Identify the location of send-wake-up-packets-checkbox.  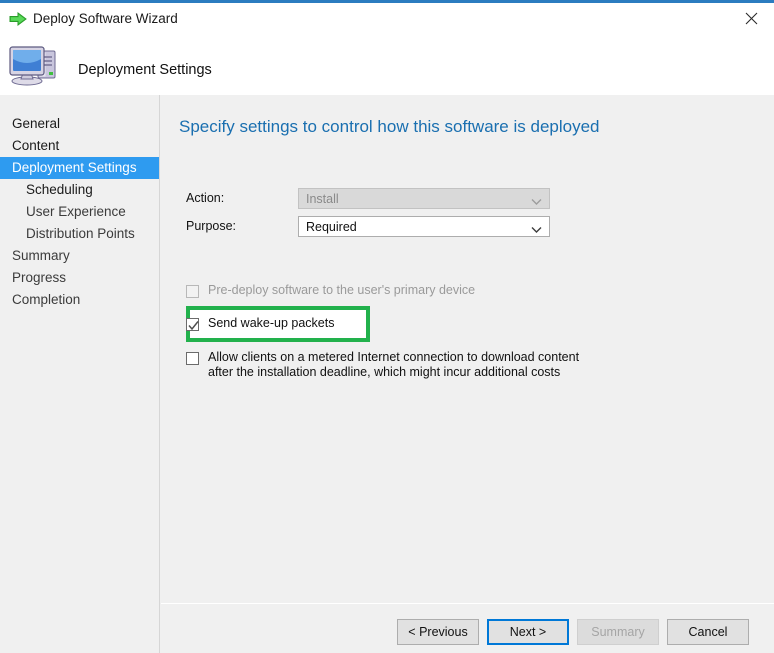
(192, 324).